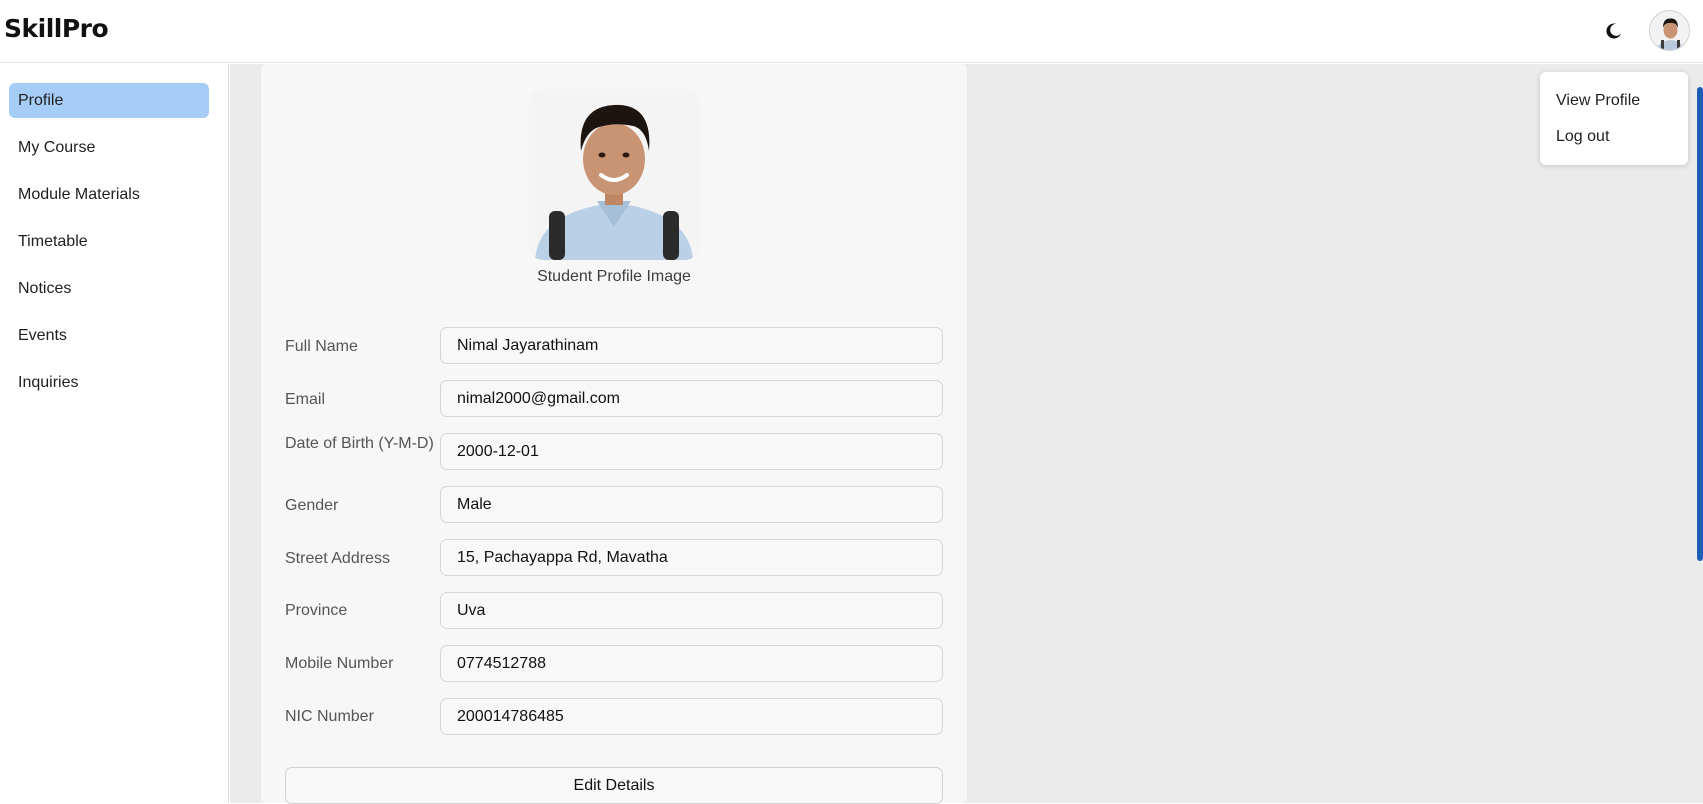  Describe the element at coordinates (109, 100) in the screenshot. I see `sidebar-item-profile: Profile` at that location.